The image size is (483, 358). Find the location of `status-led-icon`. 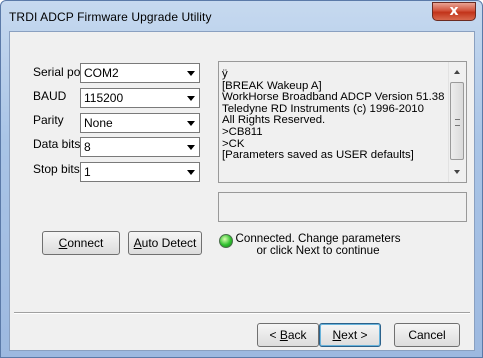

status-led-icon is located at coordinates (226, 241).